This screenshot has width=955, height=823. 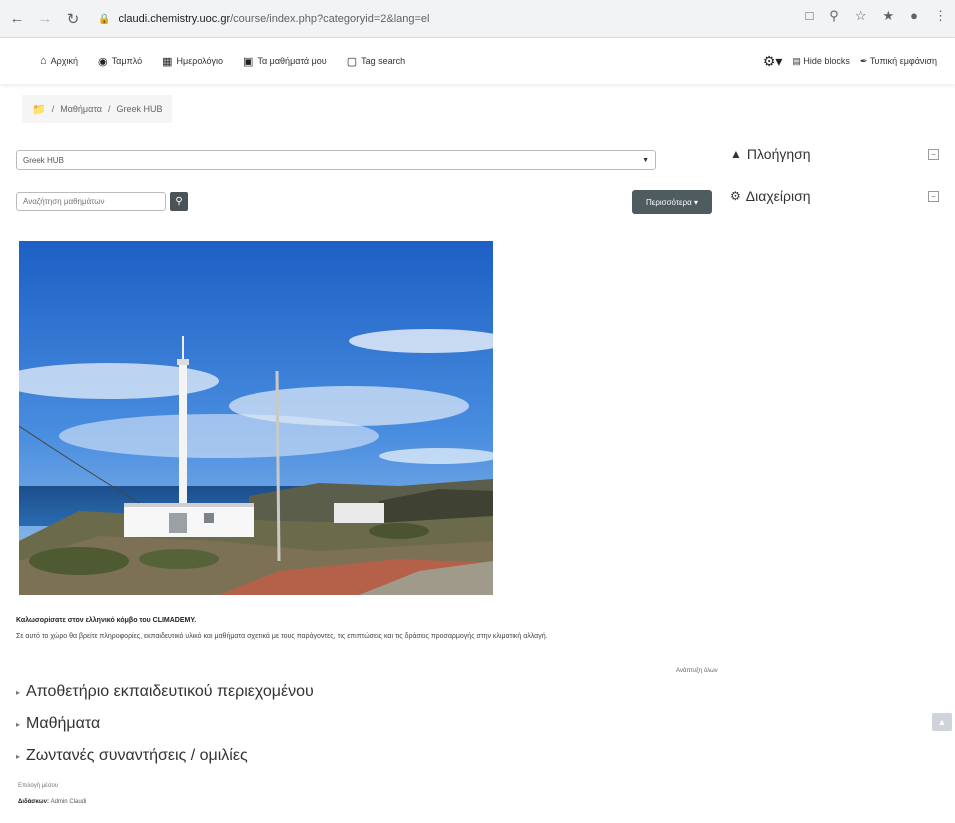 I want to click on category-label: Αποθετήριο εκπαιδευτικού περιεχομένου, so click(x=170, y=691).